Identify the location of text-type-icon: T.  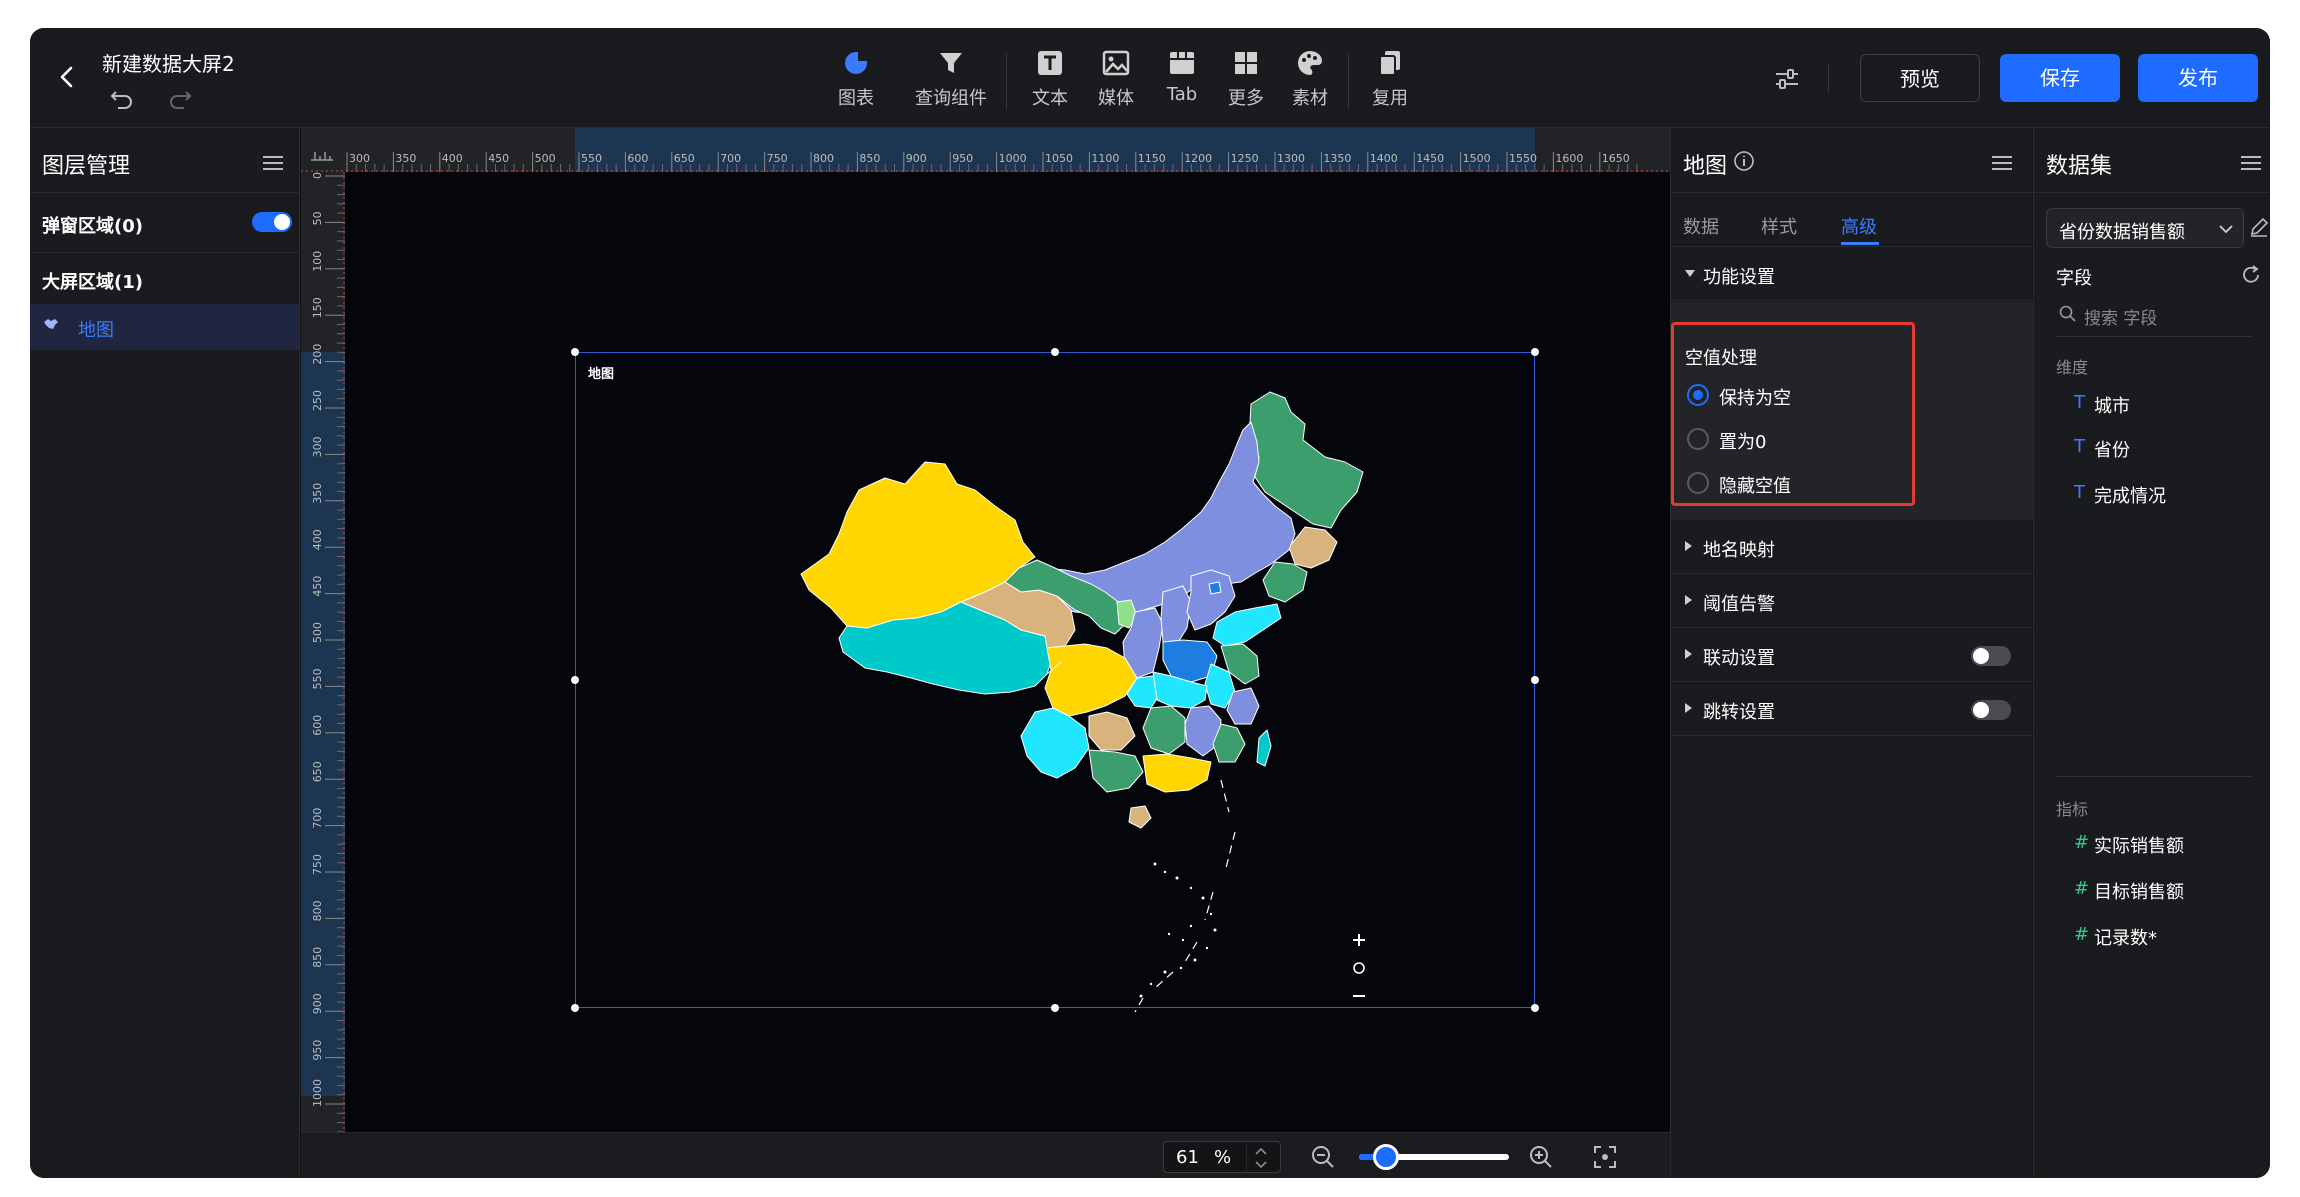
(2079, 446).